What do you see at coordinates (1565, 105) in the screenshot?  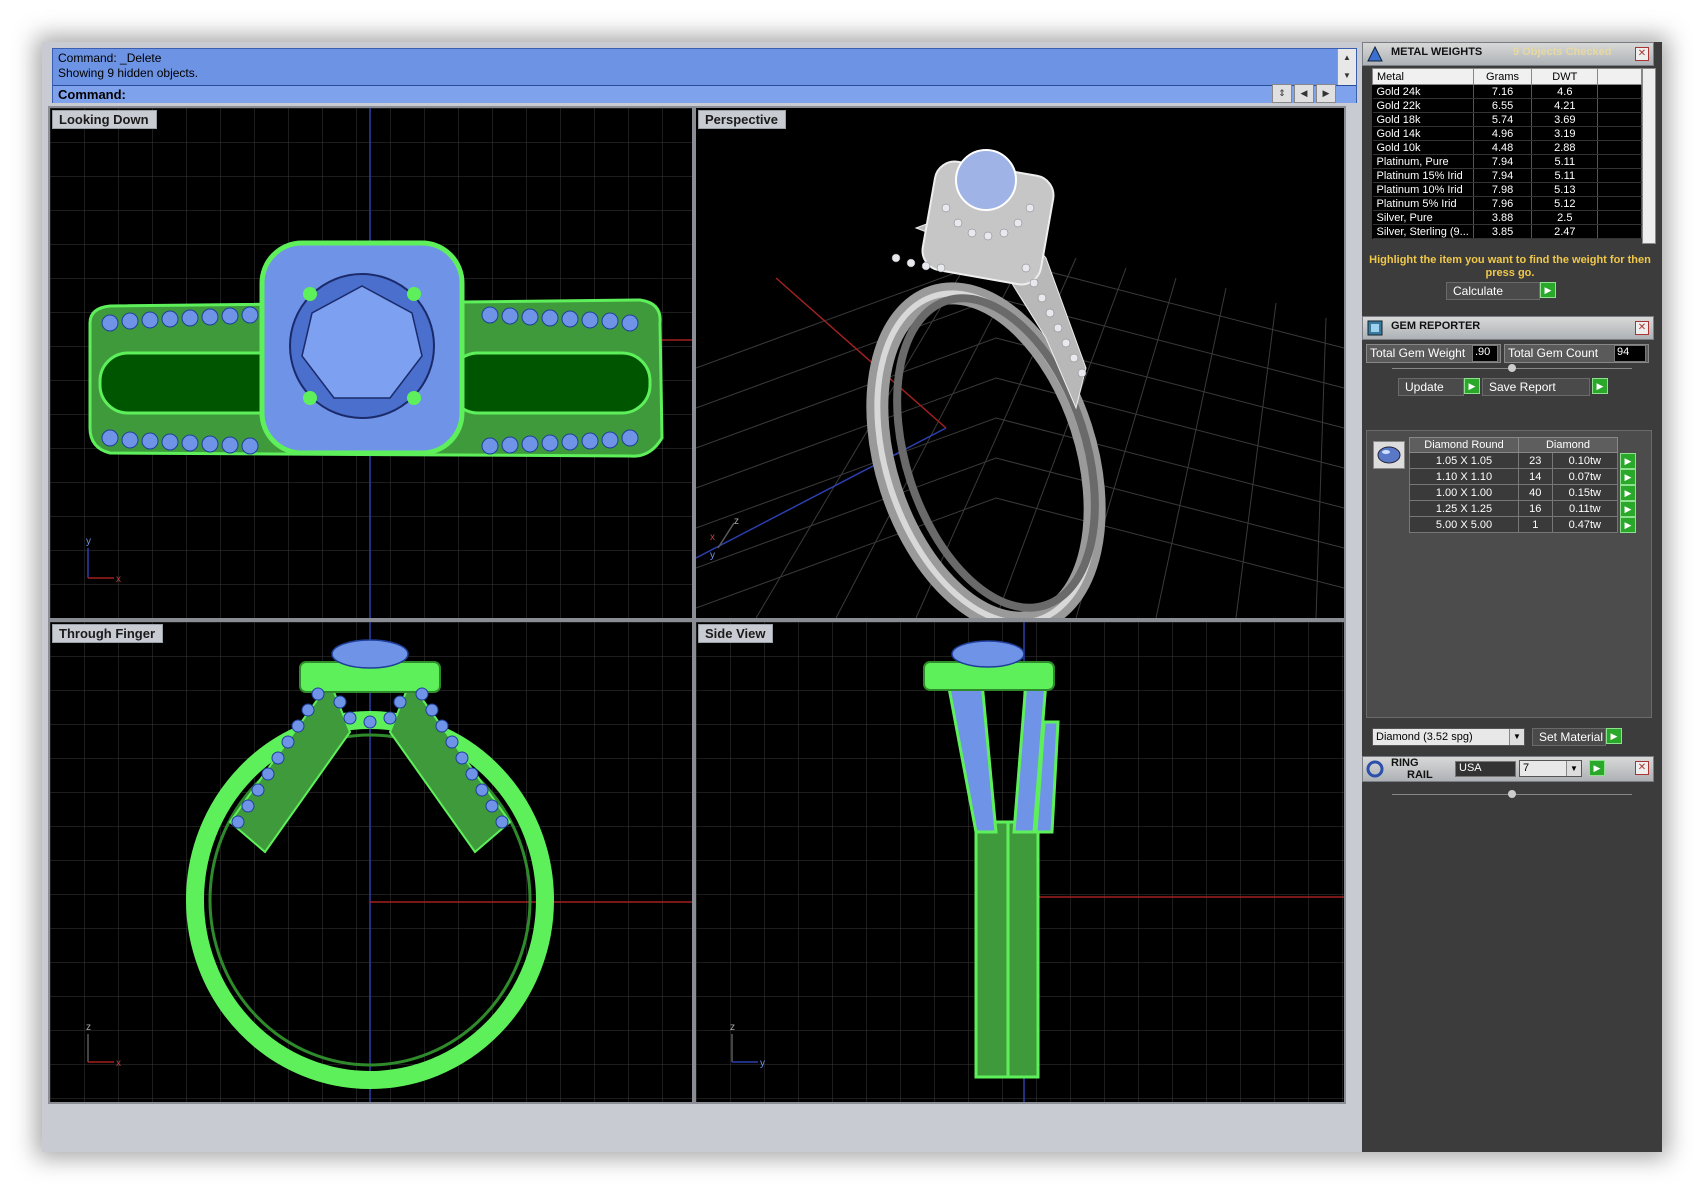 I see `table-cell: 4.21` at bounding box center [1565, 105].